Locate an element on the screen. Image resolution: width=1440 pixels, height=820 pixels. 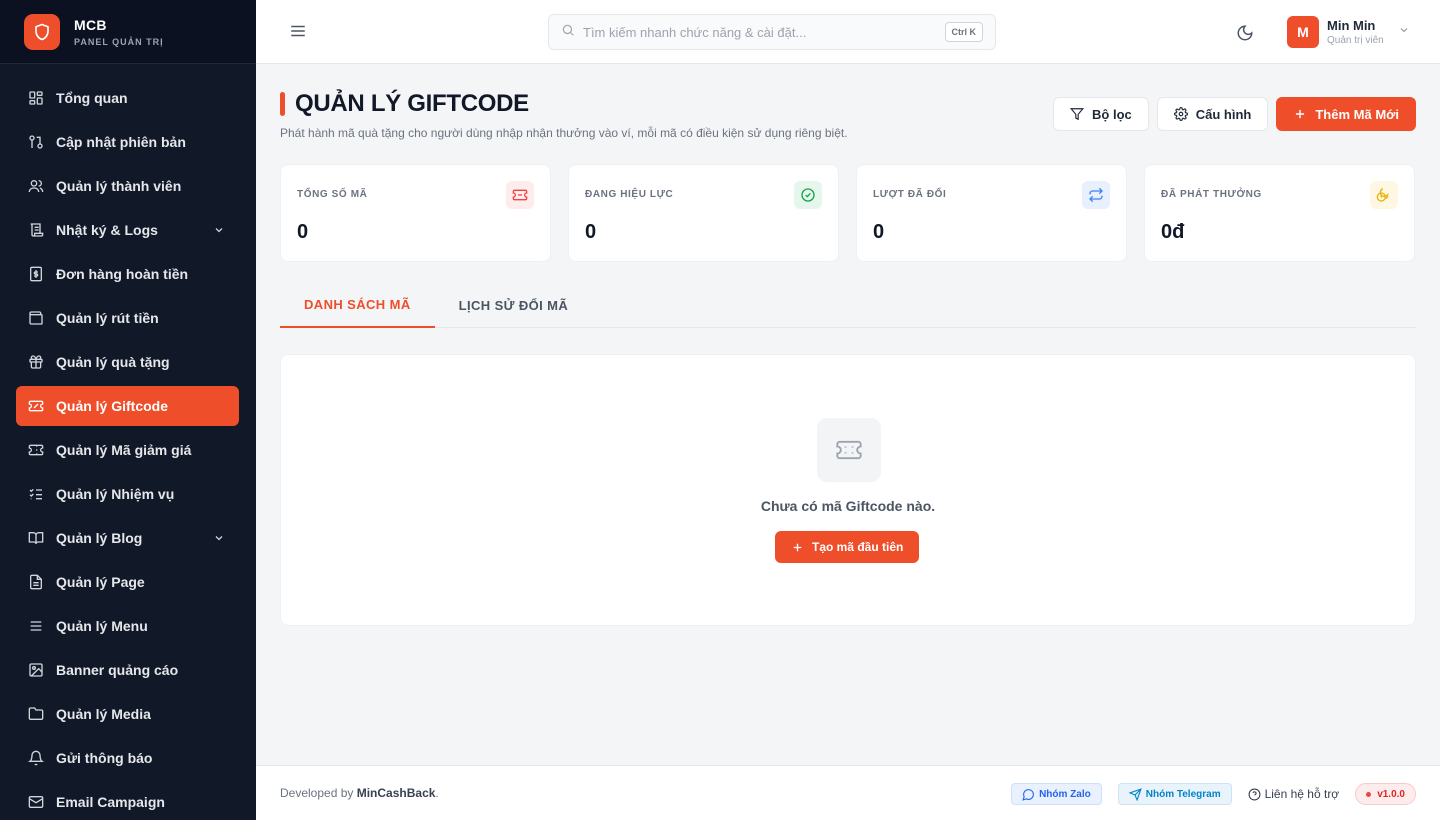
sidebar-item-members: Quản lý thành viên is located at coordinates (127, 186).